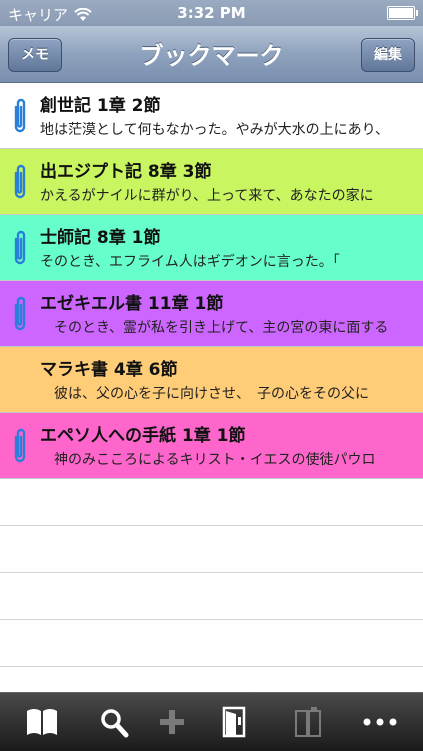 This screenshot has width=423, height=751. Describe the element at coordinates (211, 380) in the screenshot. I see `bookmark-row: マラキ書 4章 6節 彼は、父の心を子に向けさせ、 子の心をその父に` at that location.